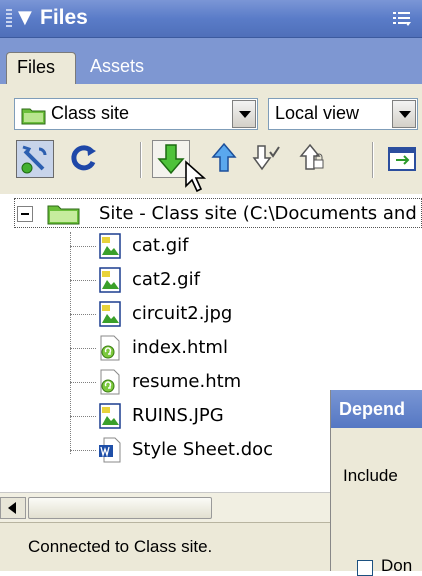  What do you see at coordinates (120, 508) in the screenshot?
I see `scrollbar-thumb` at bounding box center [120, 508].